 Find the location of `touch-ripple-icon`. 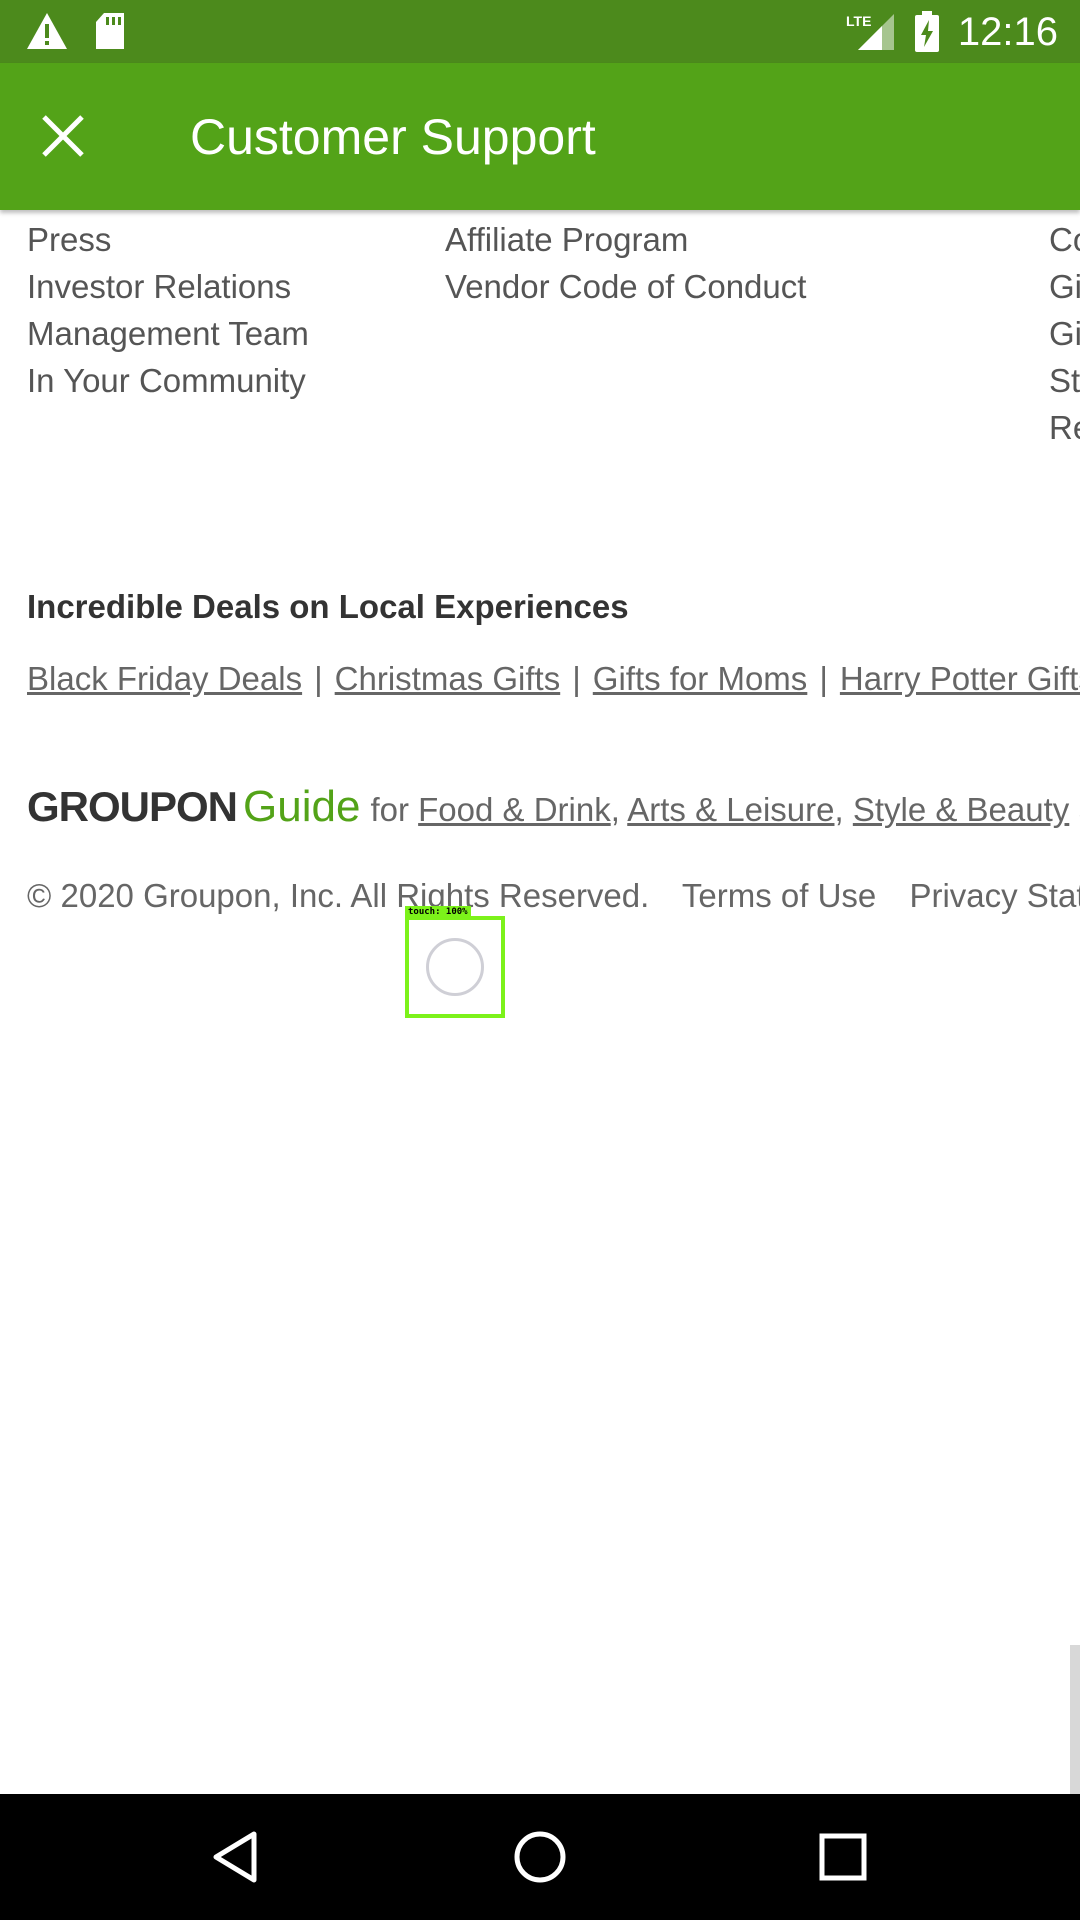

touch-ripple-icon is located at coordinates (455, 967).